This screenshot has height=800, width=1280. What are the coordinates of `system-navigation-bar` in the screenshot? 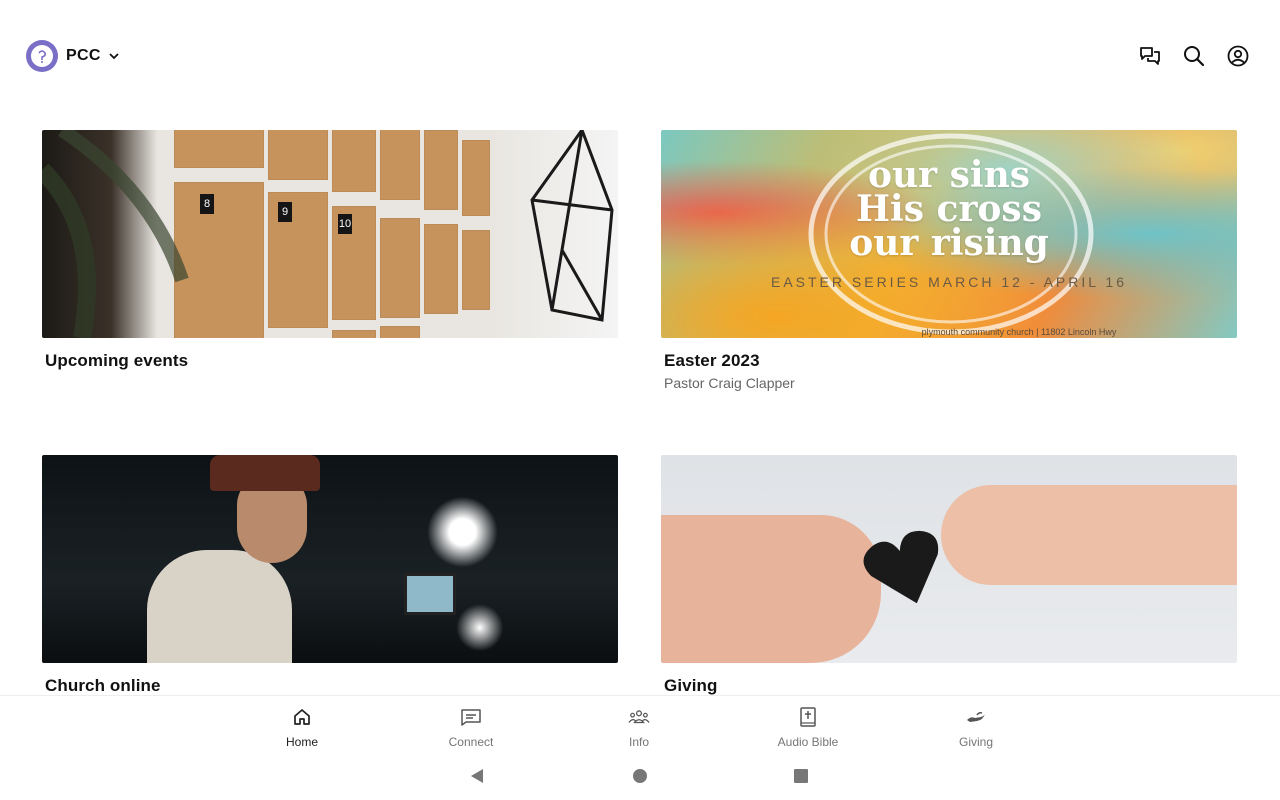 It's located at (640, 776).